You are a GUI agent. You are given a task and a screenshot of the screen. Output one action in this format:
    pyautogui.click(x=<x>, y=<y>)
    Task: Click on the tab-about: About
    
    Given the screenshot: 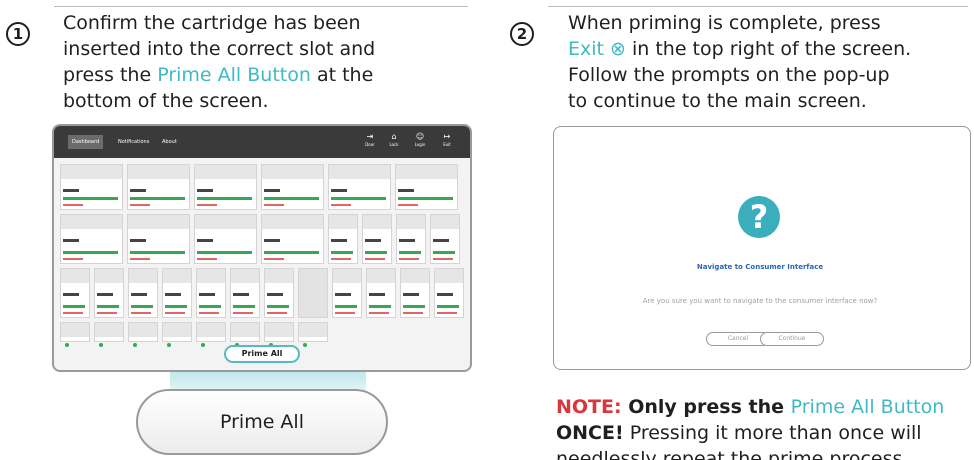 What is the action you would take?
    pyautogui.click(x=169, y=142)
    